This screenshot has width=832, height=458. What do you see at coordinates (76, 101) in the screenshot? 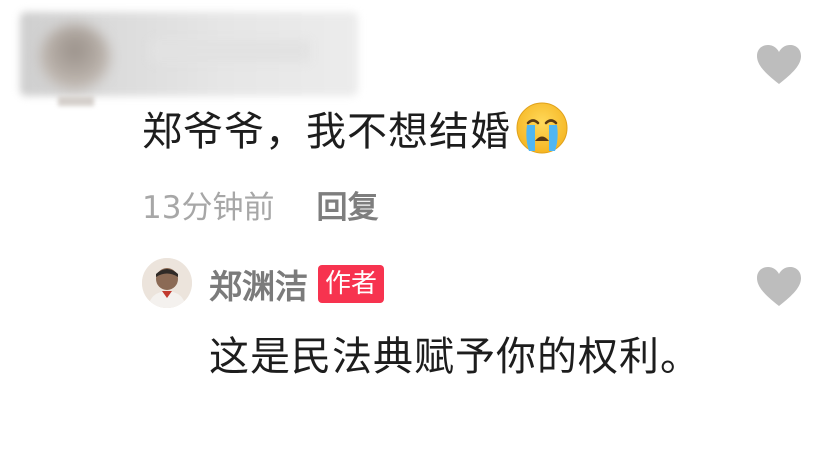
I see `blurred-chip` at bounding box center [76, 101].